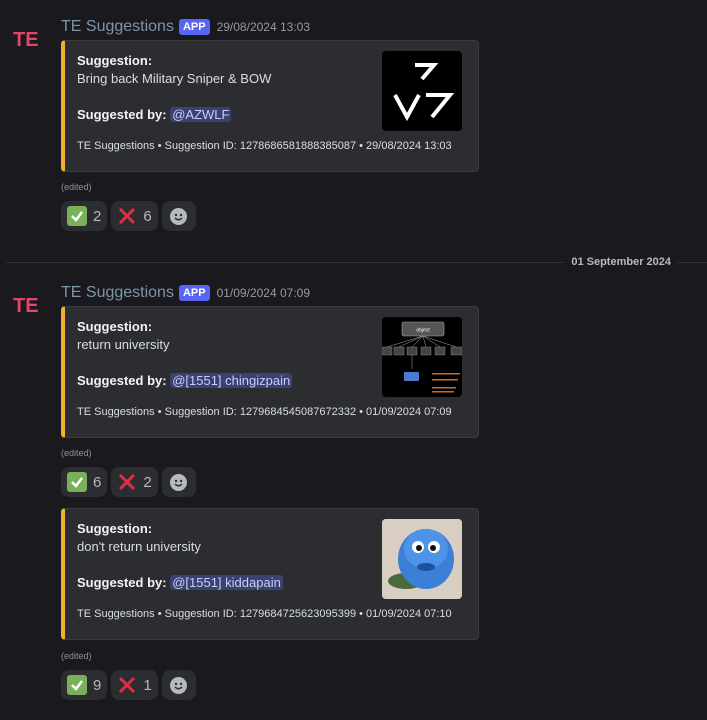 Image resolution: width=707 pixels, height=720 pixels. I want to click on blue-fish-thumbnail, so click(422, 559).